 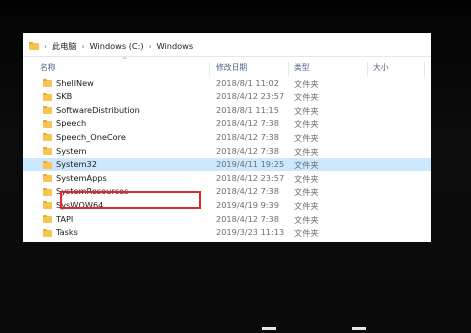 I want to click on file-name: Speech_OneCore, so click(x=91, y=136).